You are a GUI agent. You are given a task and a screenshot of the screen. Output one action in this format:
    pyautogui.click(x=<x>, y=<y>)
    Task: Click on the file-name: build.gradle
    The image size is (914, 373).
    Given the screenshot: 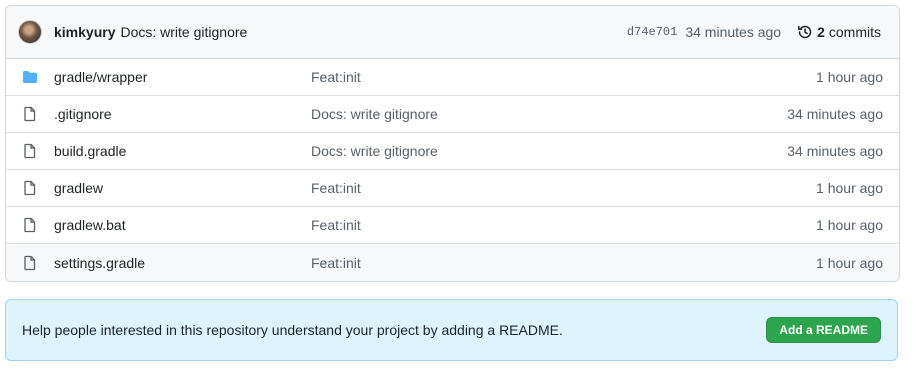 What is the action you would take?
    pyautogui.click(x=182, y=151)
    